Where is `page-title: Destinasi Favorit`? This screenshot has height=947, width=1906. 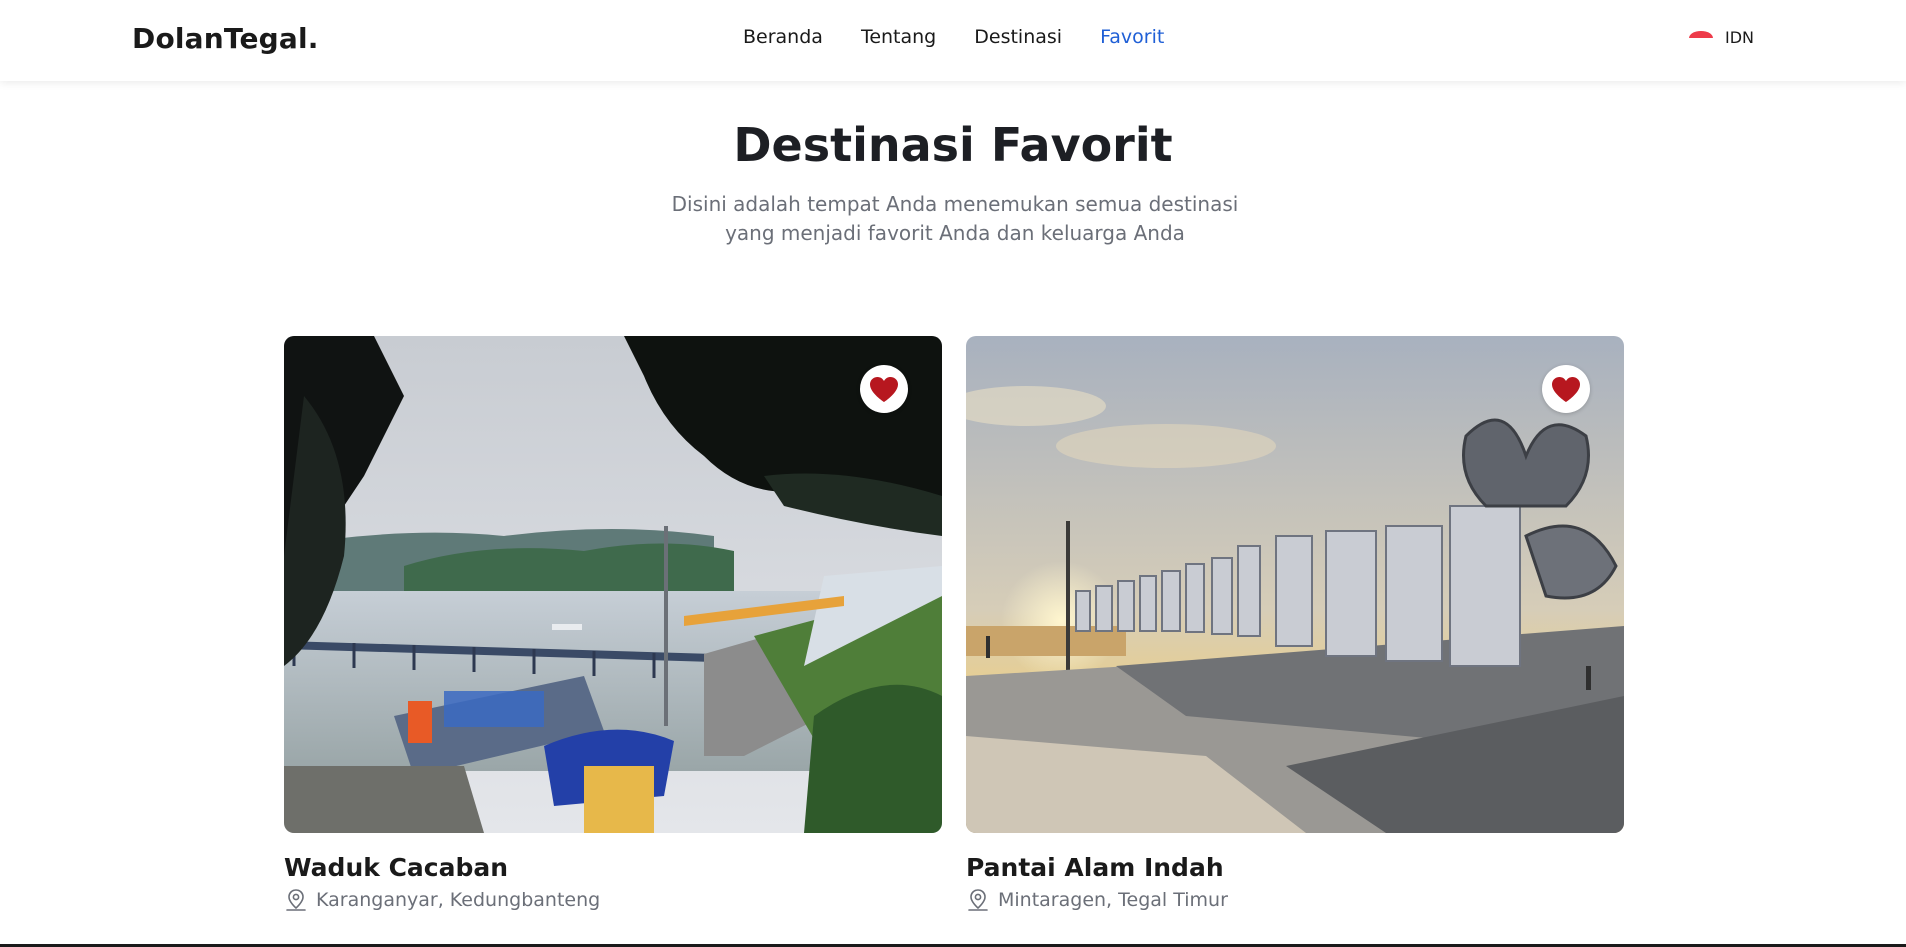 page-title: Destinasi Favorit is located at coordinates (953, 145).